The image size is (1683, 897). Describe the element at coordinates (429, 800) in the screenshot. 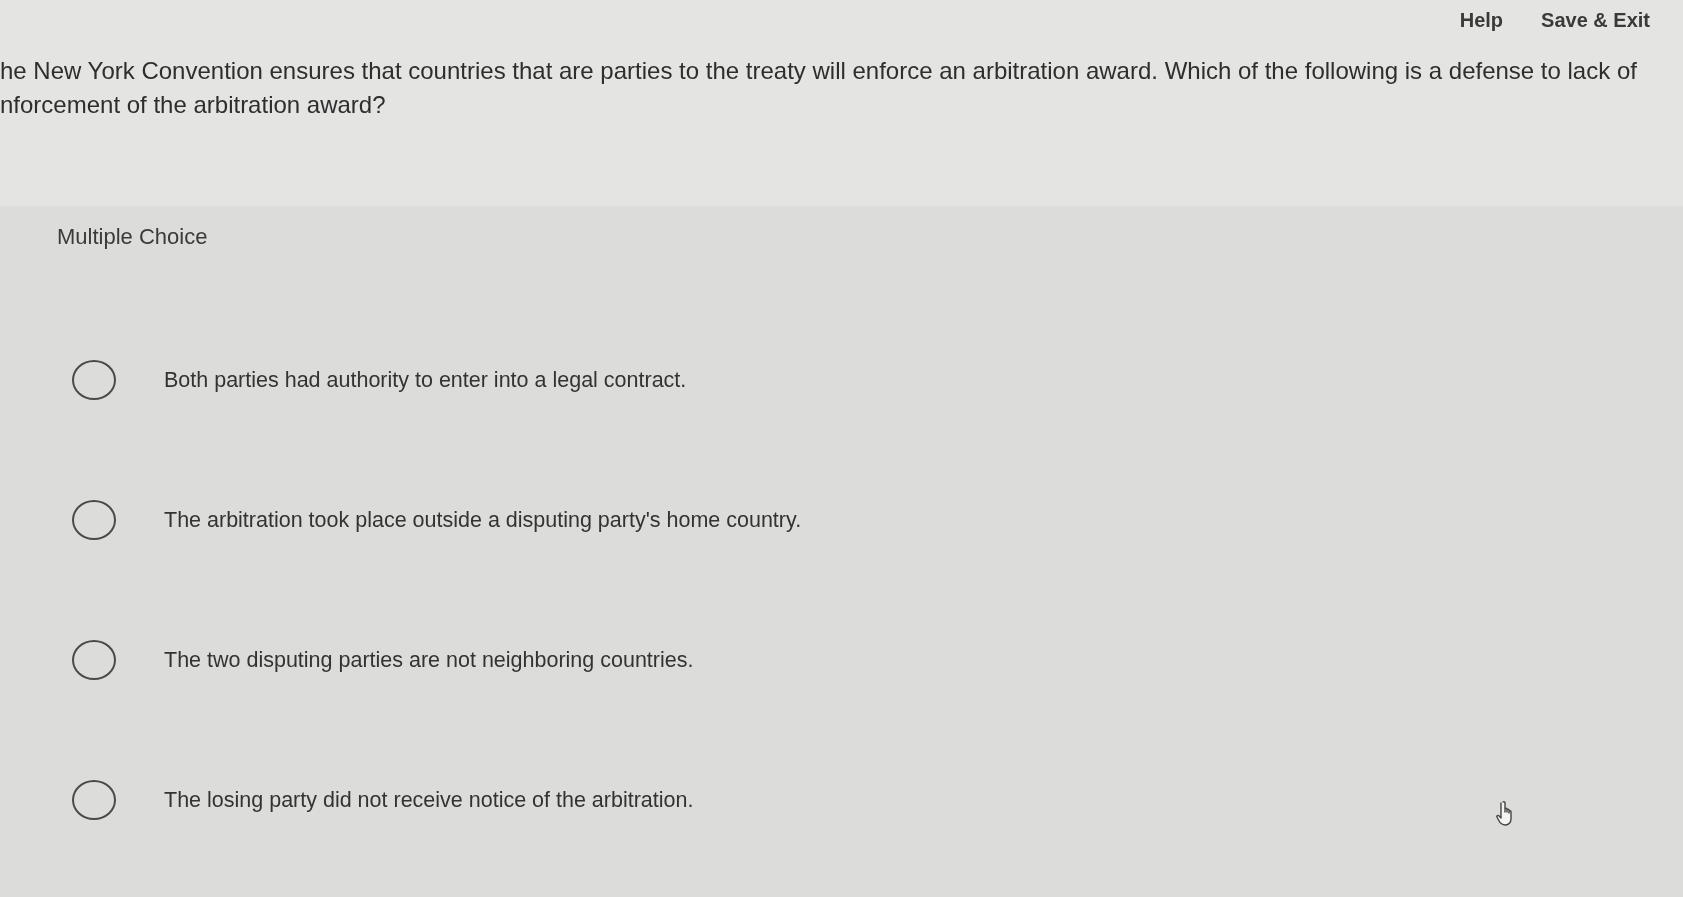

I see `answer-option-text: The losing party did not receive notice of the arbitration.` at that location.